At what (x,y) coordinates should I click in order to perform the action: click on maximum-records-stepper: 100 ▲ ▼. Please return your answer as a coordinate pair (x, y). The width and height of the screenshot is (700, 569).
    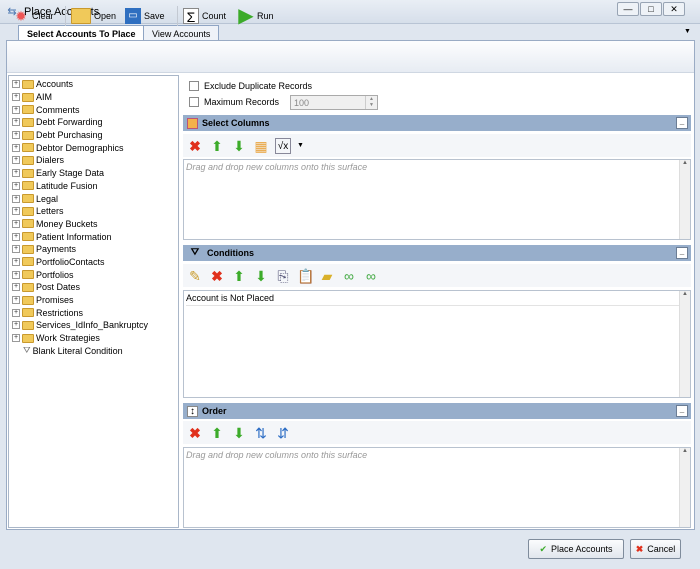
    Looking at the image, I should click on (334, 102).